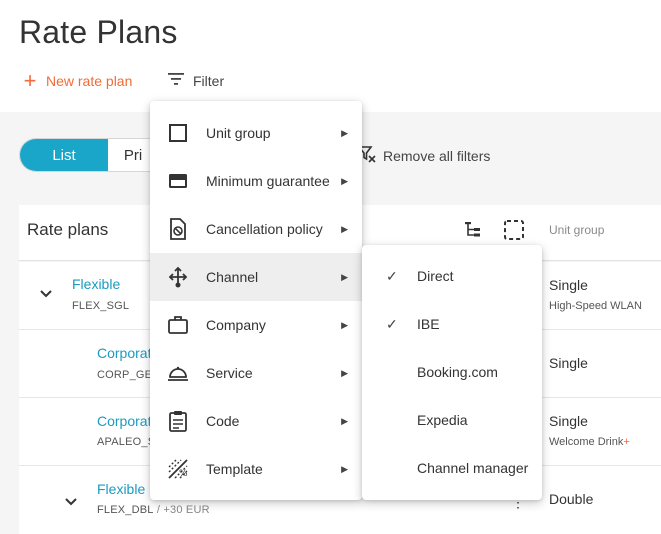 Image resolution: width=661 pixels, height=534 pixels. What do you see at coordinates (256, 373) in the screenshot?
I see `menu-item-service: Service ▶` at bounding box center [256, 373].